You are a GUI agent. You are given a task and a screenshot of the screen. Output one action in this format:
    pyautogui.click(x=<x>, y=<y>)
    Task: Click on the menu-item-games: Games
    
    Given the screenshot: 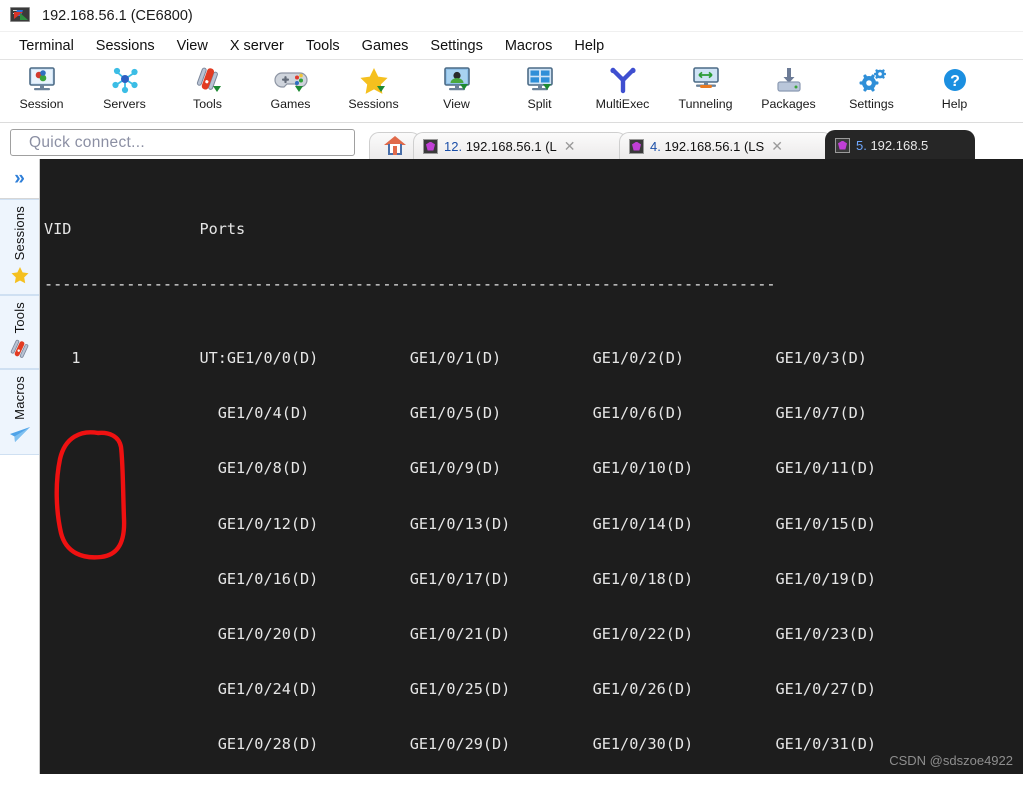 What is the action you would take?
    pyautogui.click(x=385, y=46)
    